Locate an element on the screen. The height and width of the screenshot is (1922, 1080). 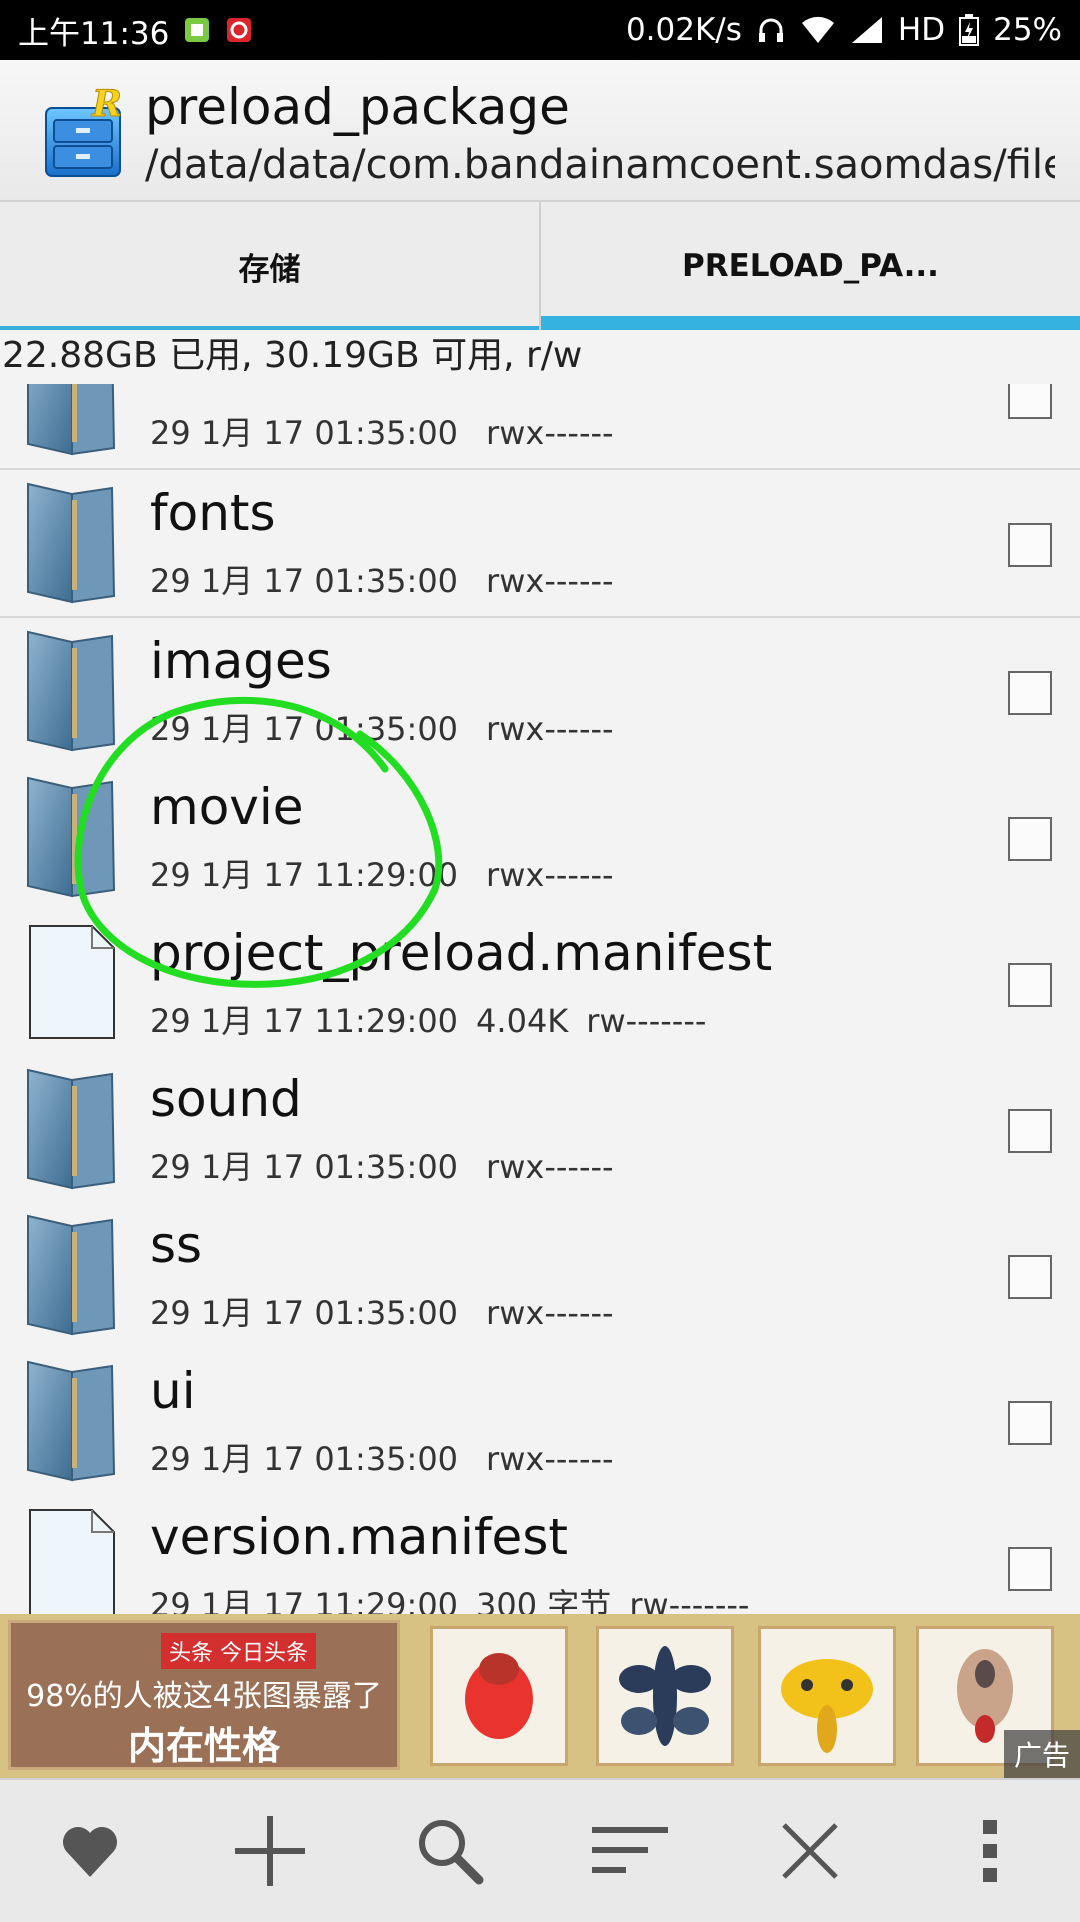
app-logo-icon: R is located at coordinates (84, 132).